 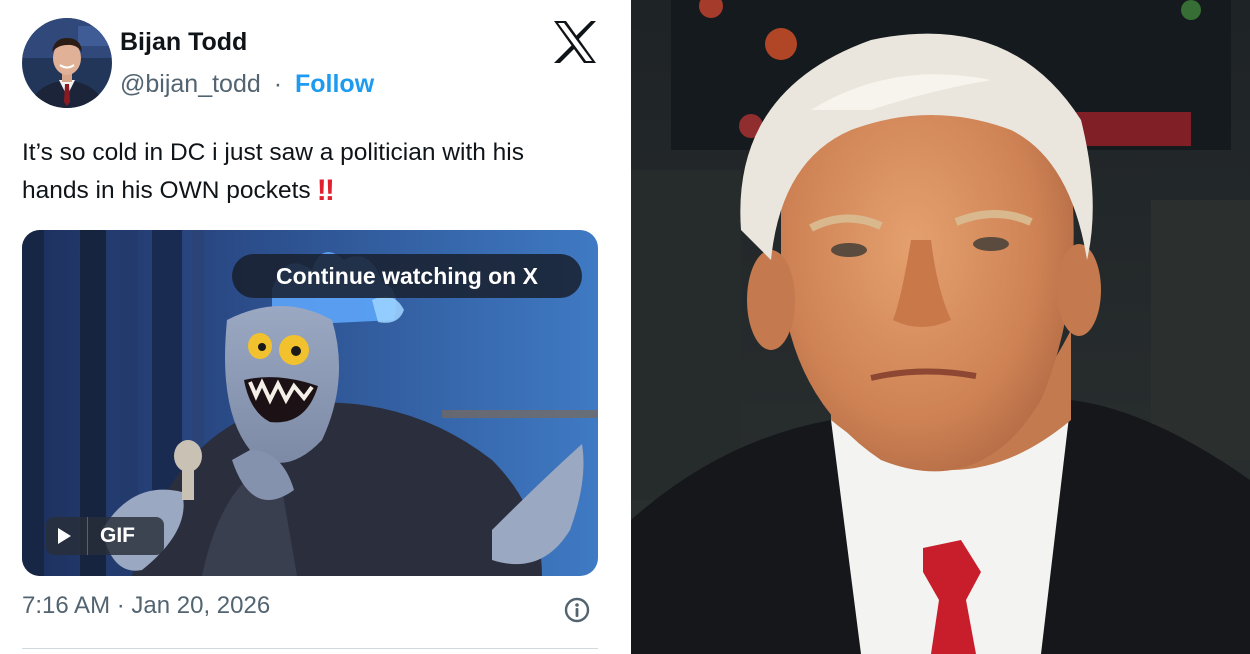 What do you see at coordinates (310, 648) in the screenshot?
I see `card-divider` at bounding box center [310, 648].